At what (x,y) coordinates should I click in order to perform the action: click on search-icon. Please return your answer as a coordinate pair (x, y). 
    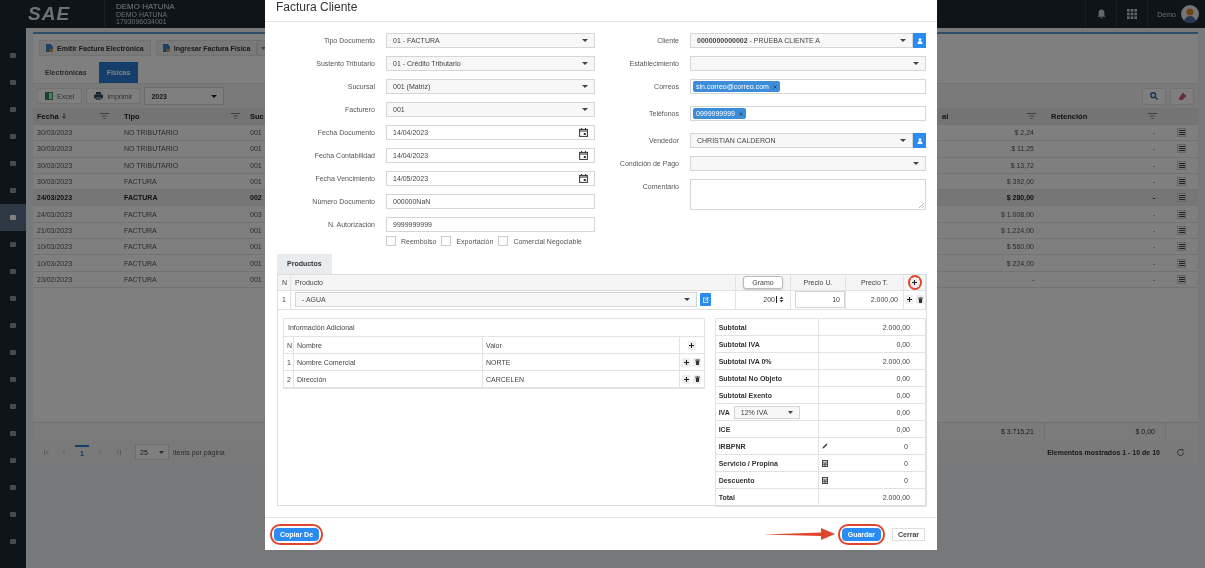
    Looking at the image, I should click on (1154, 96).